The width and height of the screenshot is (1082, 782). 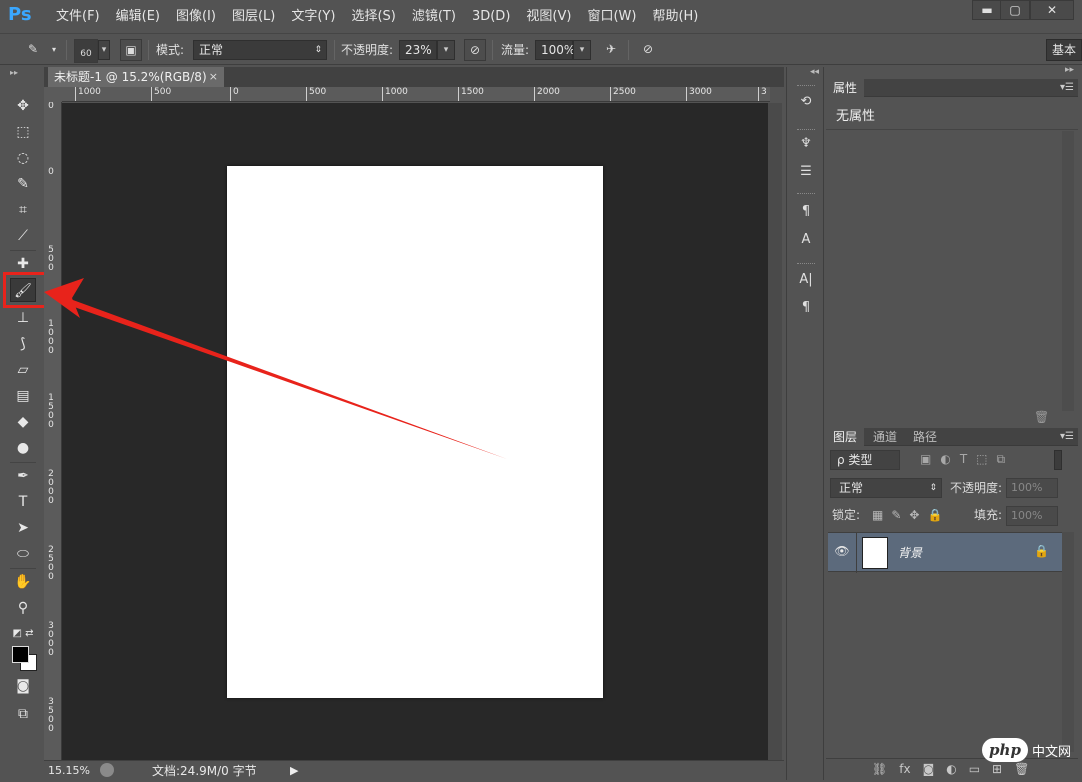 I want to click on opacity-dropdown-icon: ▾, so click(x=446, y=50).